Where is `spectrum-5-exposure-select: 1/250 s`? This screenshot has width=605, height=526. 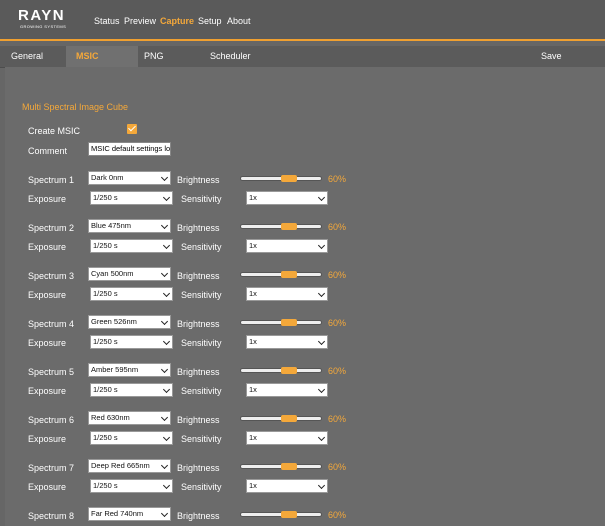 spectrum-5-exposure-select: 1/250 s is located at coordinates (131, 390).